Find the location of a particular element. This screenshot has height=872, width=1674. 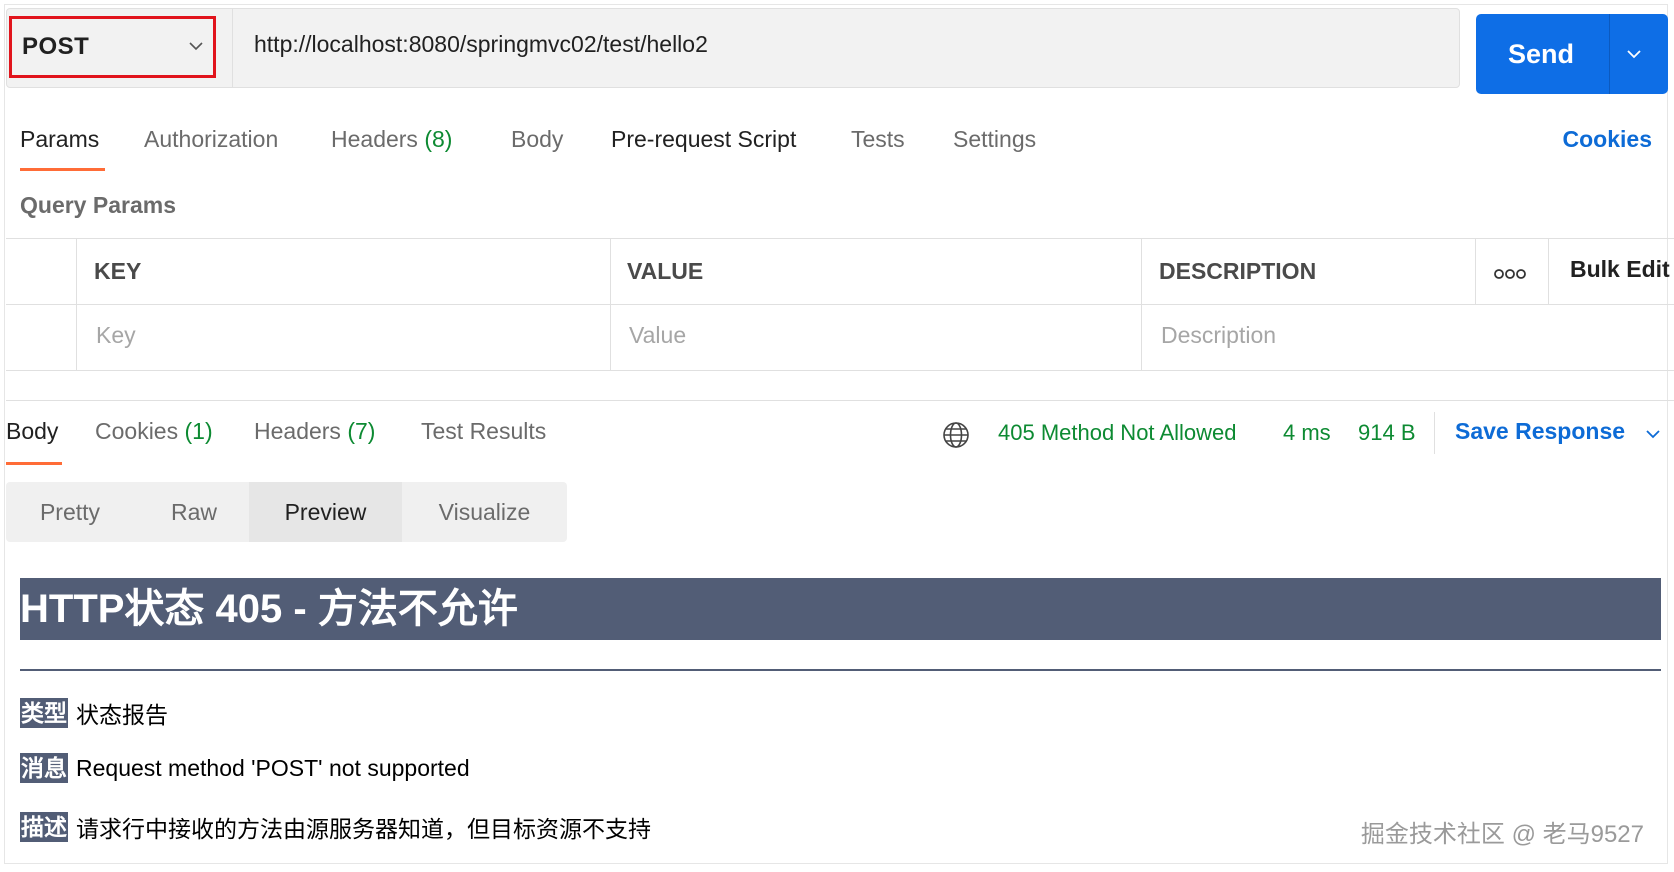

tab-settings: Settings is located at coordinates (994, 139).